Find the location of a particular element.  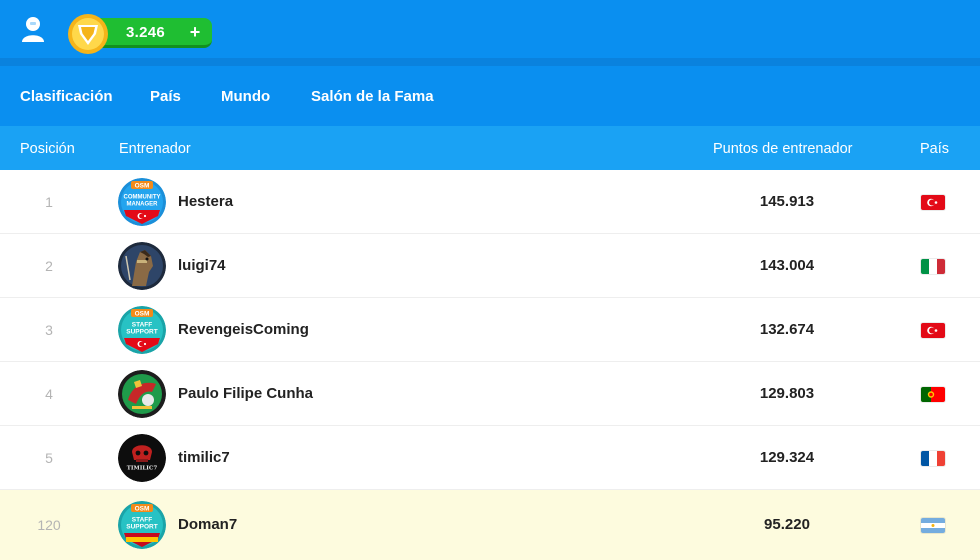

top-bar-shade is located at coordinates (490, 62).